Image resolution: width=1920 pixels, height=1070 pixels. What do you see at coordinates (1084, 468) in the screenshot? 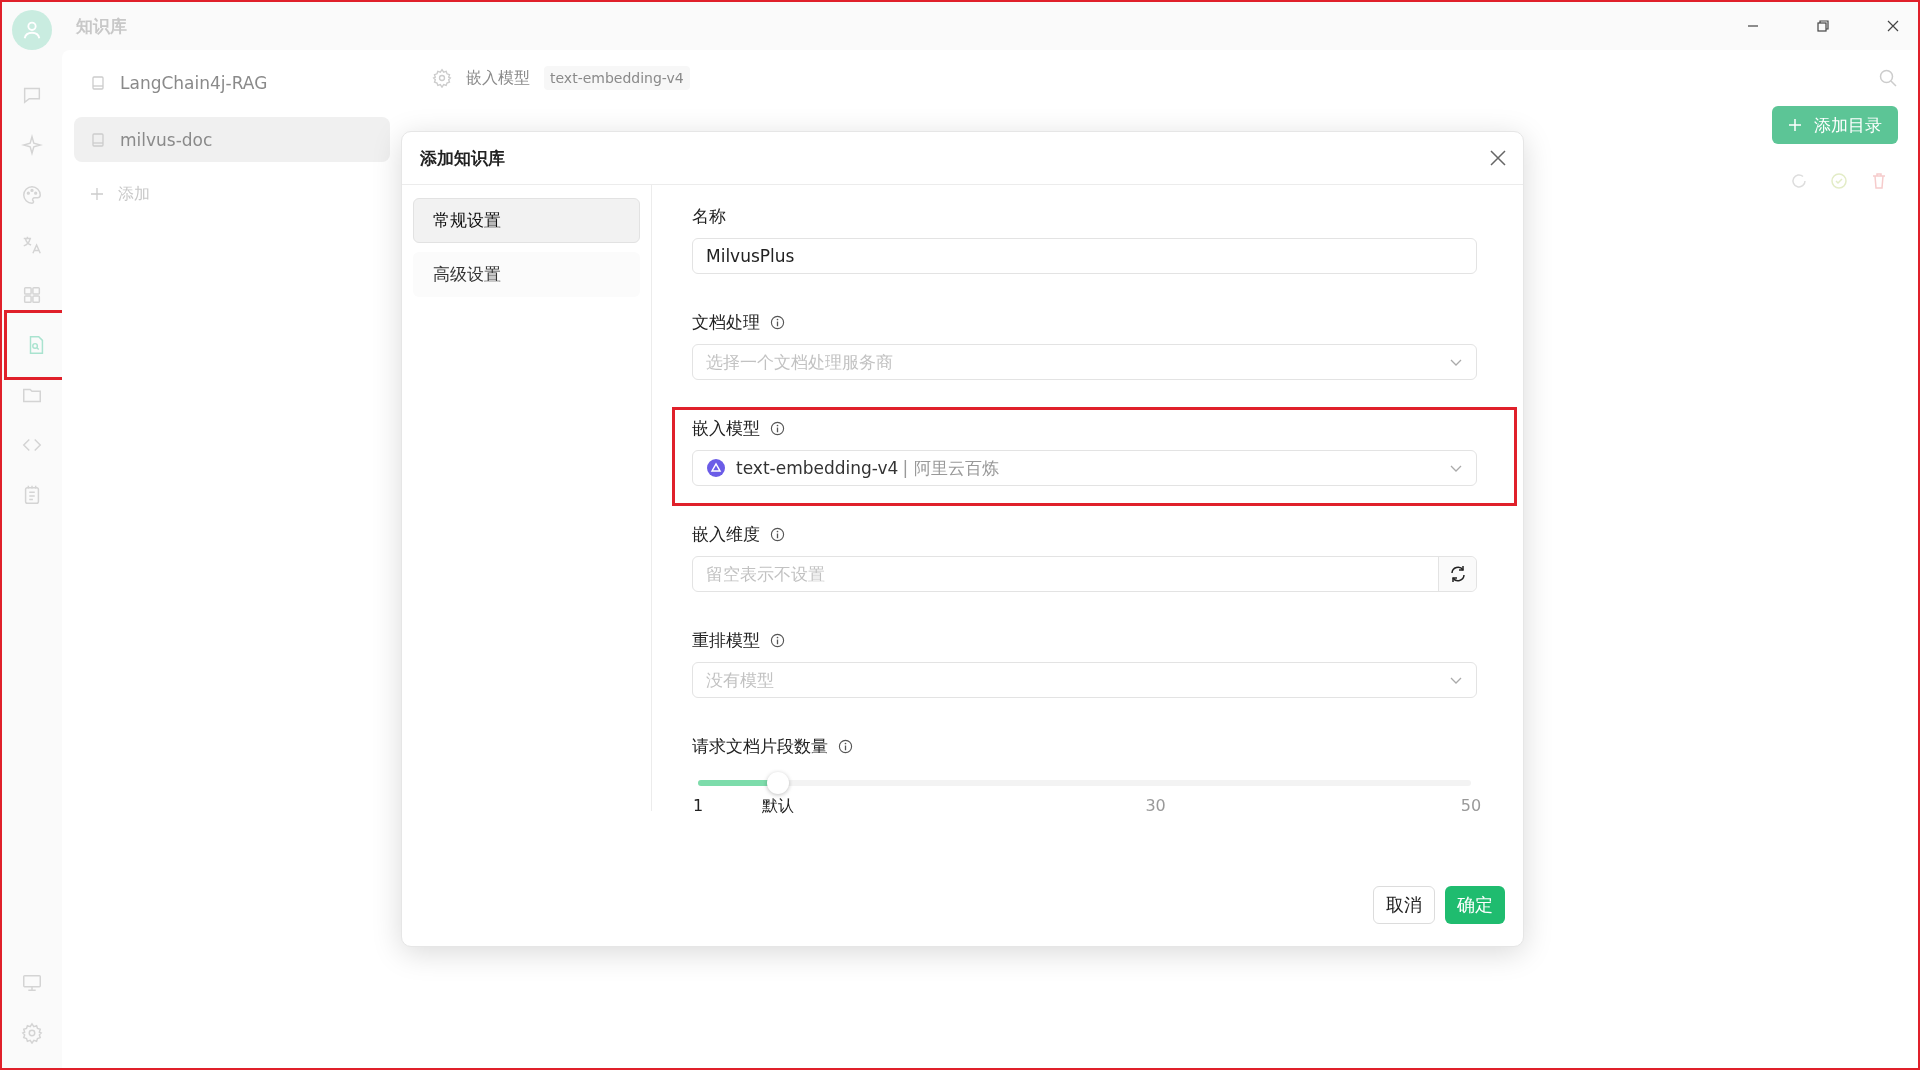
I see `select-field: text-embedding-v4 | 阿里云百炼` at bounding box center [1084, 468].